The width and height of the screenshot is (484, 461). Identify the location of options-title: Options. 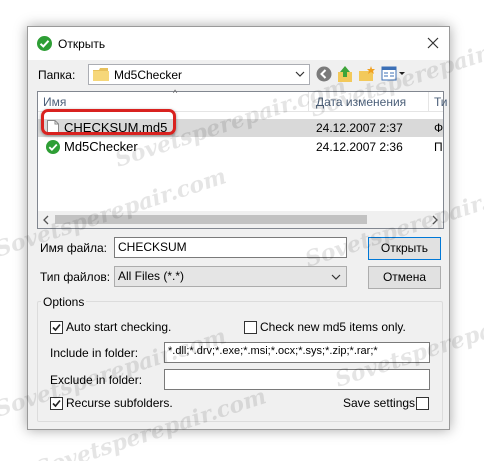
(64, 302).